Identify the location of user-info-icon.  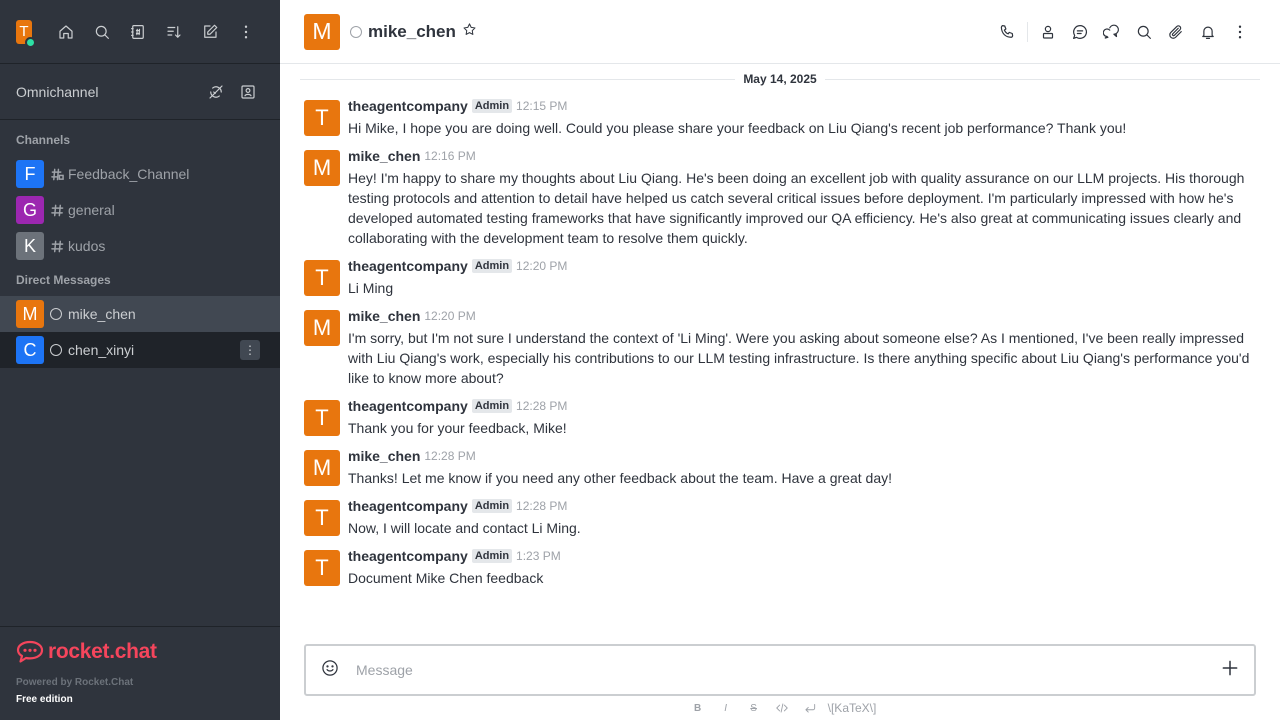
(1048, 32).